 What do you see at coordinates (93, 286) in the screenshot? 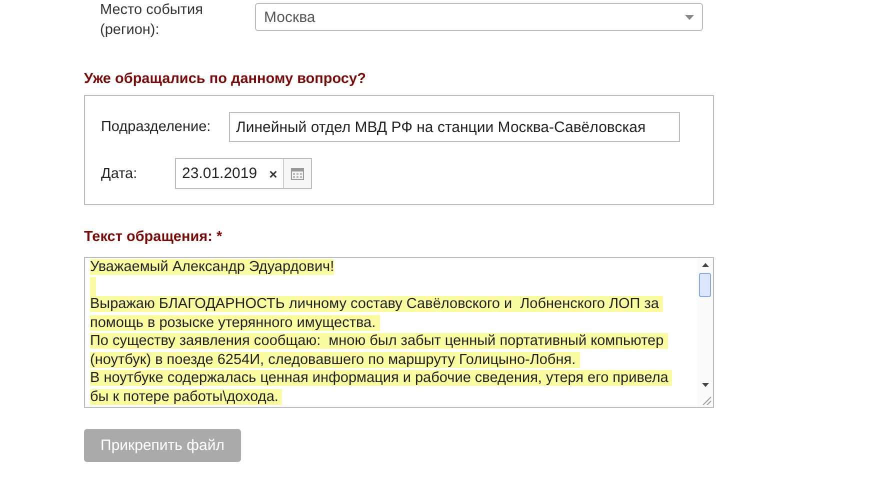
I see `highlight-mark` at bounding box center [93, 286].